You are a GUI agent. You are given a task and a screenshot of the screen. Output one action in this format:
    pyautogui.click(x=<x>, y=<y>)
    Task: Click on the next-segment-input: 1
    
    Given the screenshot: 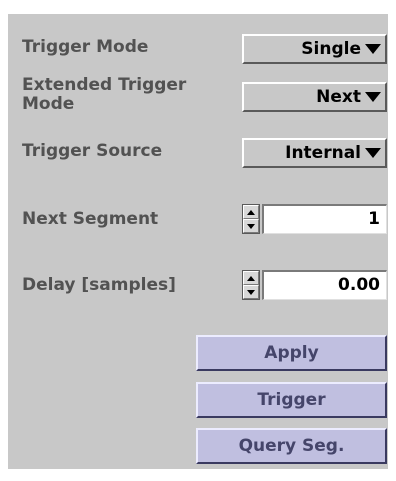 What is the action you would take?
    pyautogui.click(x=324, y=219)
    